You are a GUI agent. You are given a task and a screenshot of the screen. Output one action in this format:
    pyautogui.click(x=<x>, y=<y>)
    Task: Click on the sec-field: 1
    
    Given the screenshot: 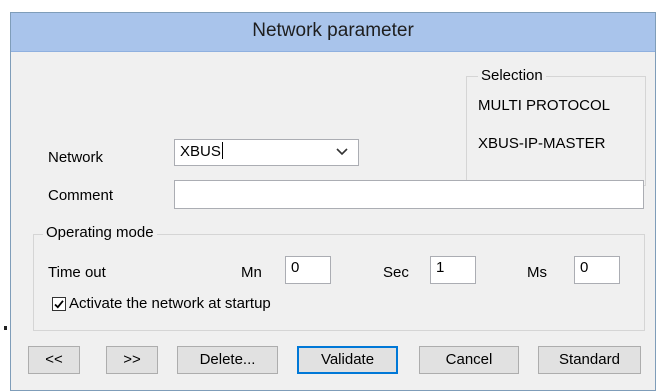 What is the action you would take?
    pyautogui.click(x=453, y=270)
    